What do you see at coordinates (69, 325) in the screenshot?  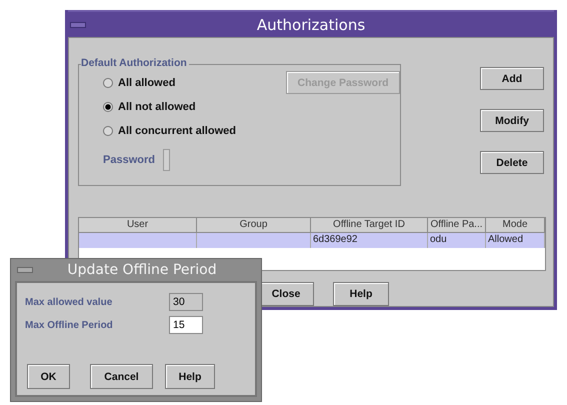 I see `field-label: Max Offline Period` at bounding box center [69, 325].